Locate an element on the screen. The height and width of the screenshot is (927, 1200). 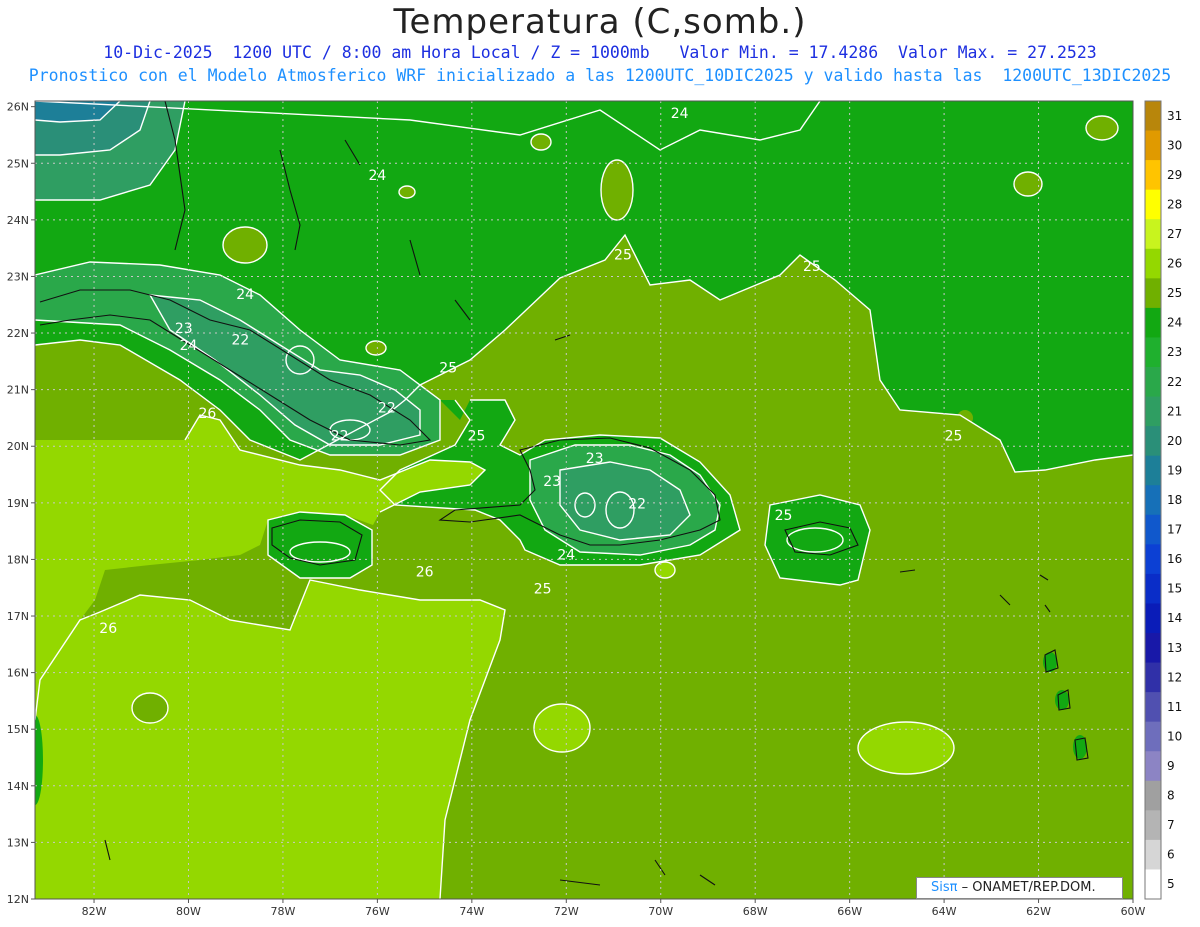
credit-box: Sisπ – ONAMET/REP.DOM. is located at coordinates (1019, 888).